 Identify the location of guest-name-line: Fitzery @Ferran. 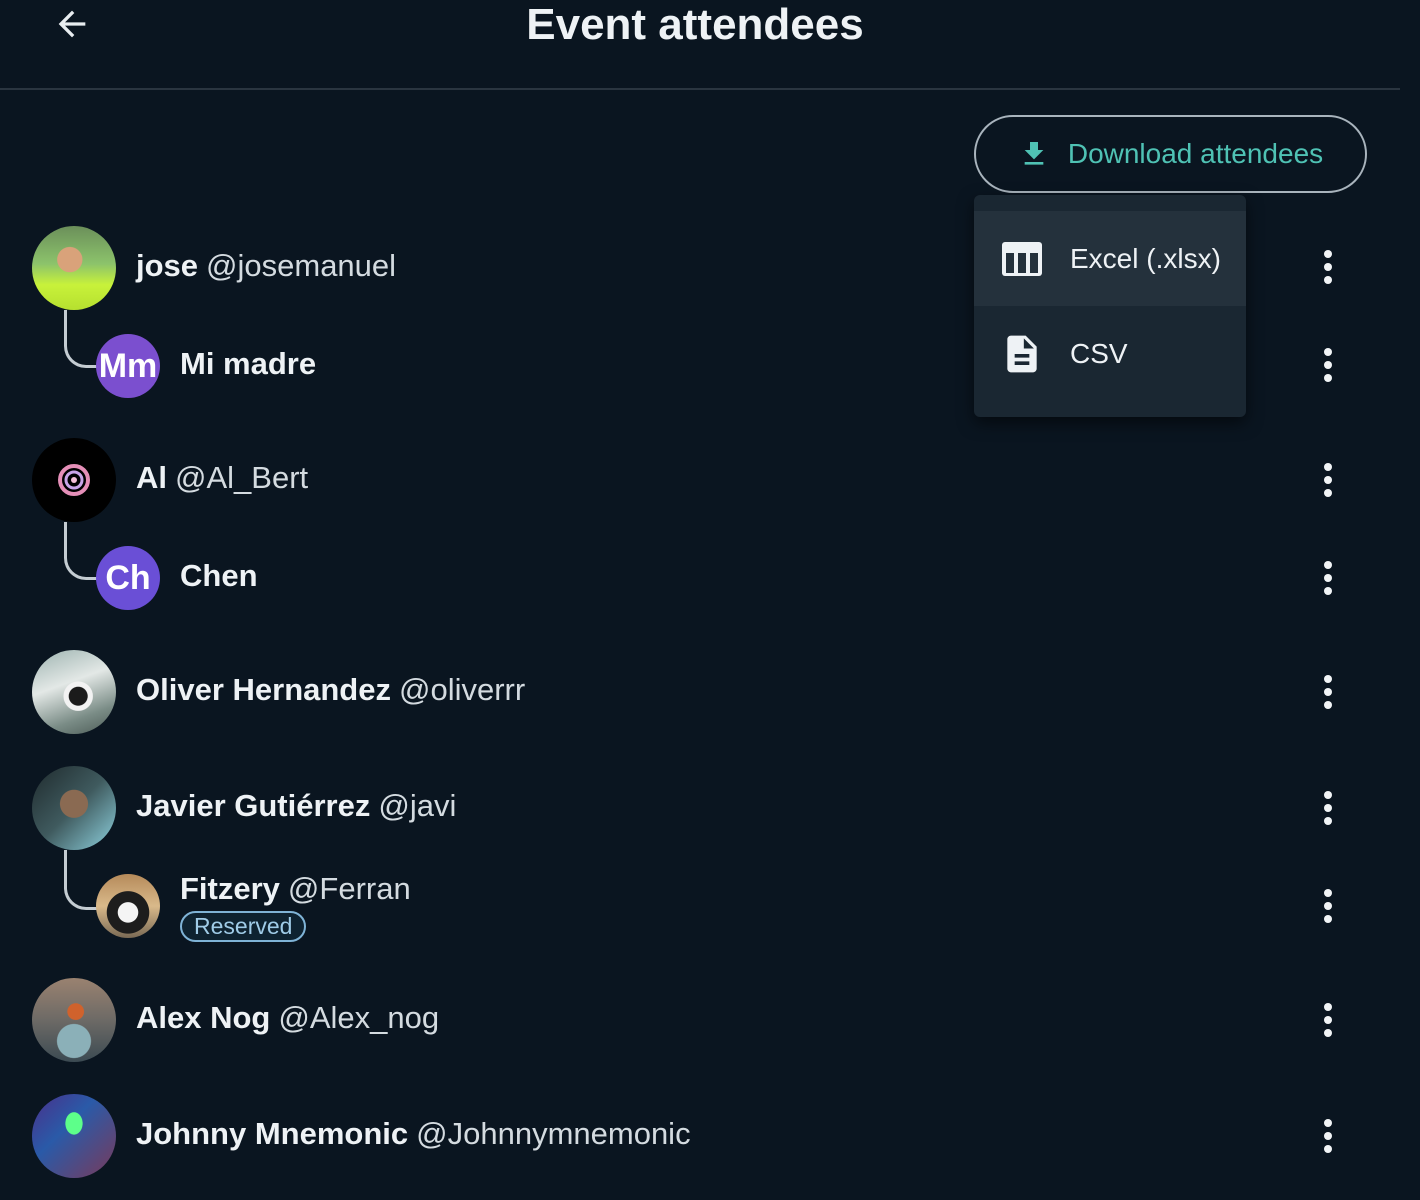
(295, 889).